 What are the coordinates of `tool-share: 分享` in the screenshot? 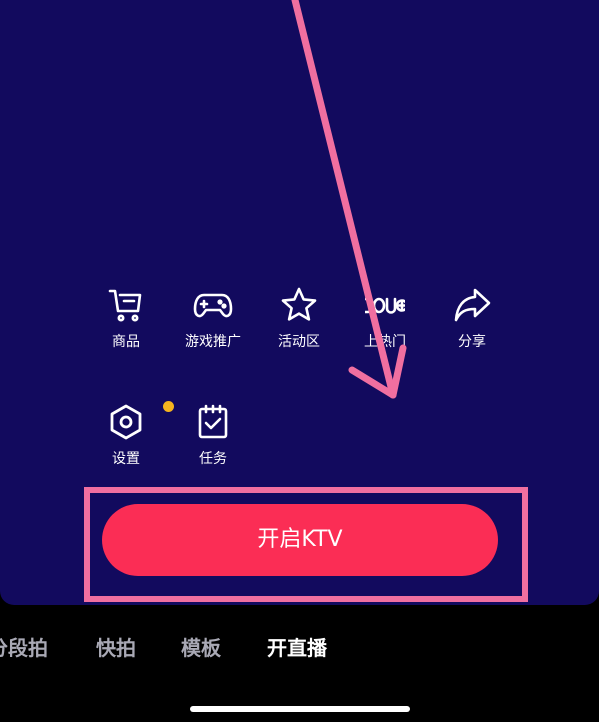 It's located at (472, 325).